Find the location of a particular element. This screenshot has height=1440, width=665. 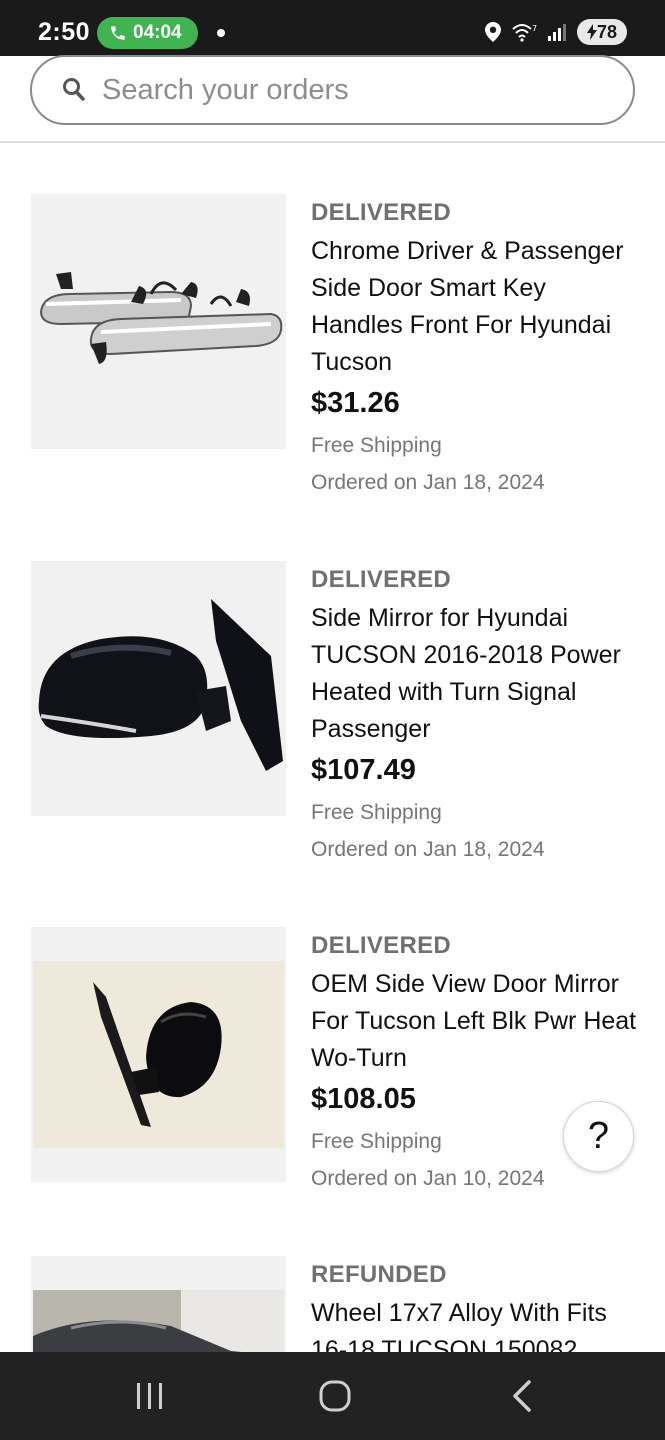

system-nav-bar is located at coordinates (332, 1396).